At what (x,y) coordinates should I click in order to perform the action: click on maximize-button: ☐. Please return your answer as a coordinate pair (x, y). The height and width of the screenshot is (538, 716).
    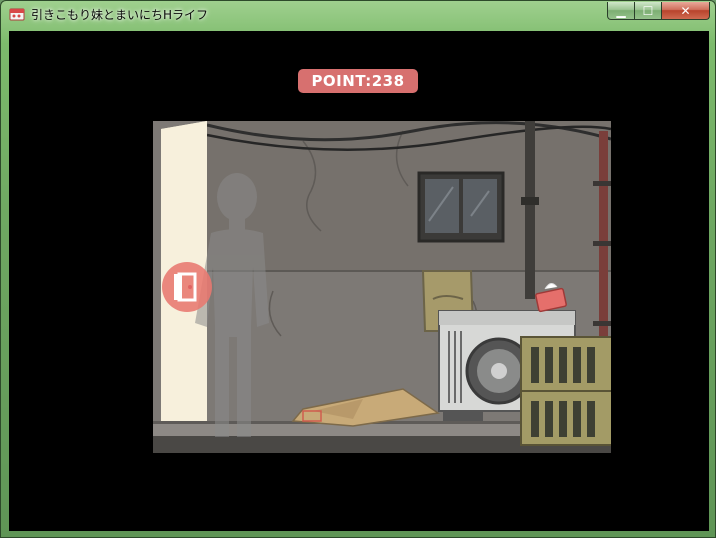
    Looking at the image, I should click on (648, 11).